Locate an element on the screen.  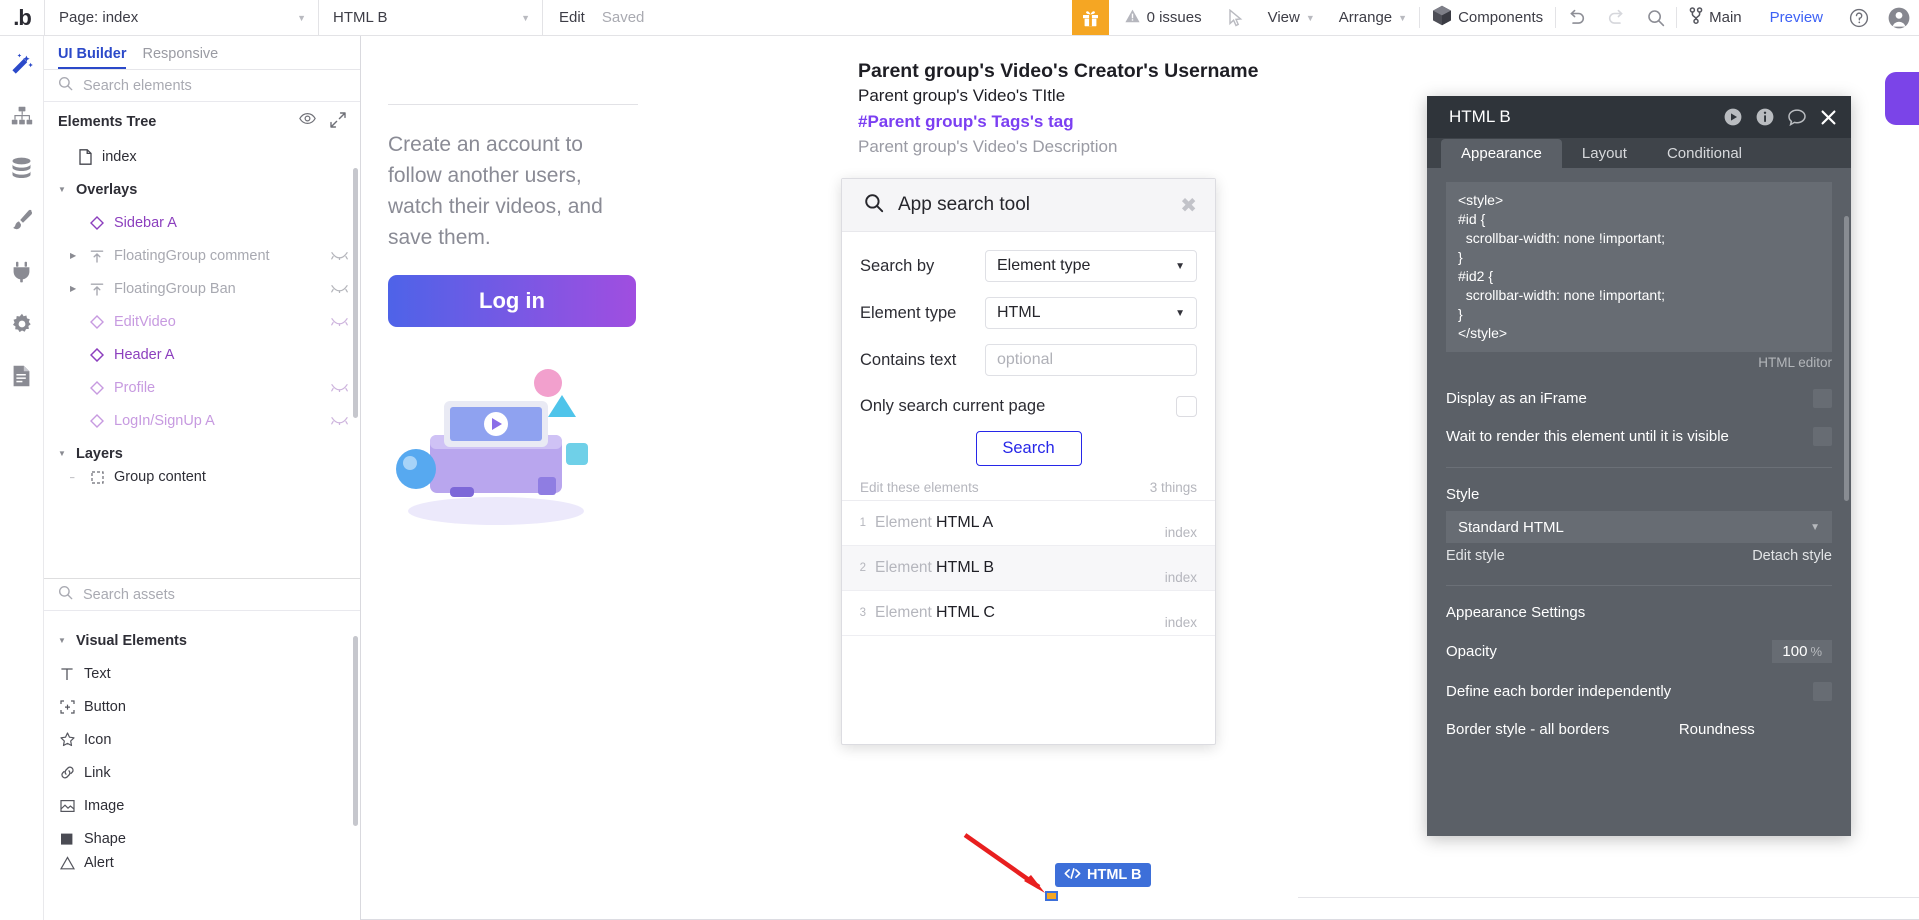
tree-group-layers: ▼ Layers is located at coordinates (202, 453).